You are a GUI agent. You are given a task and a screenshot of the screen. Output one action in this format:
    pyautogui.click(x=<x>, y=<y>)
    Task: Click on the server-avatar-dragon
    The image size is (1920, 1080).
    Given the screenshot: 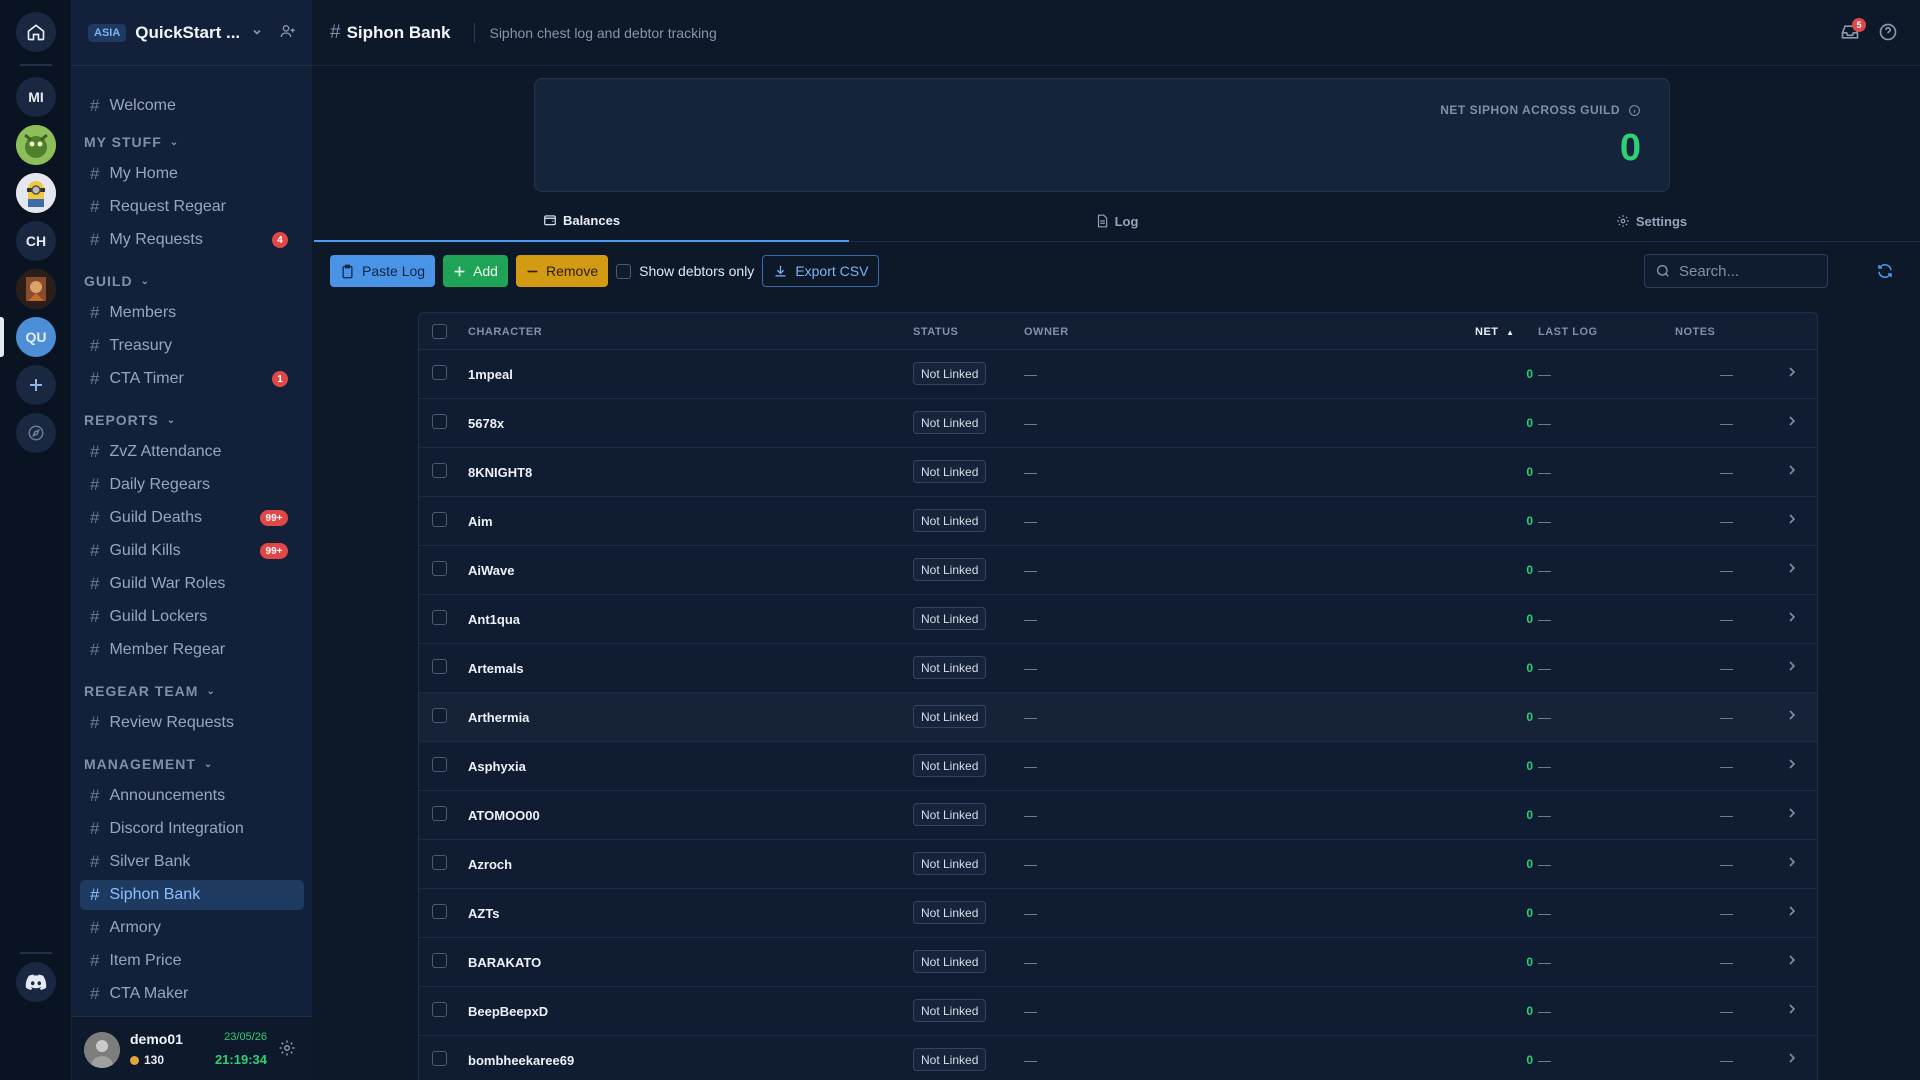 What is the action you would take?
    pyautogui.click(x=36, y=145)
    